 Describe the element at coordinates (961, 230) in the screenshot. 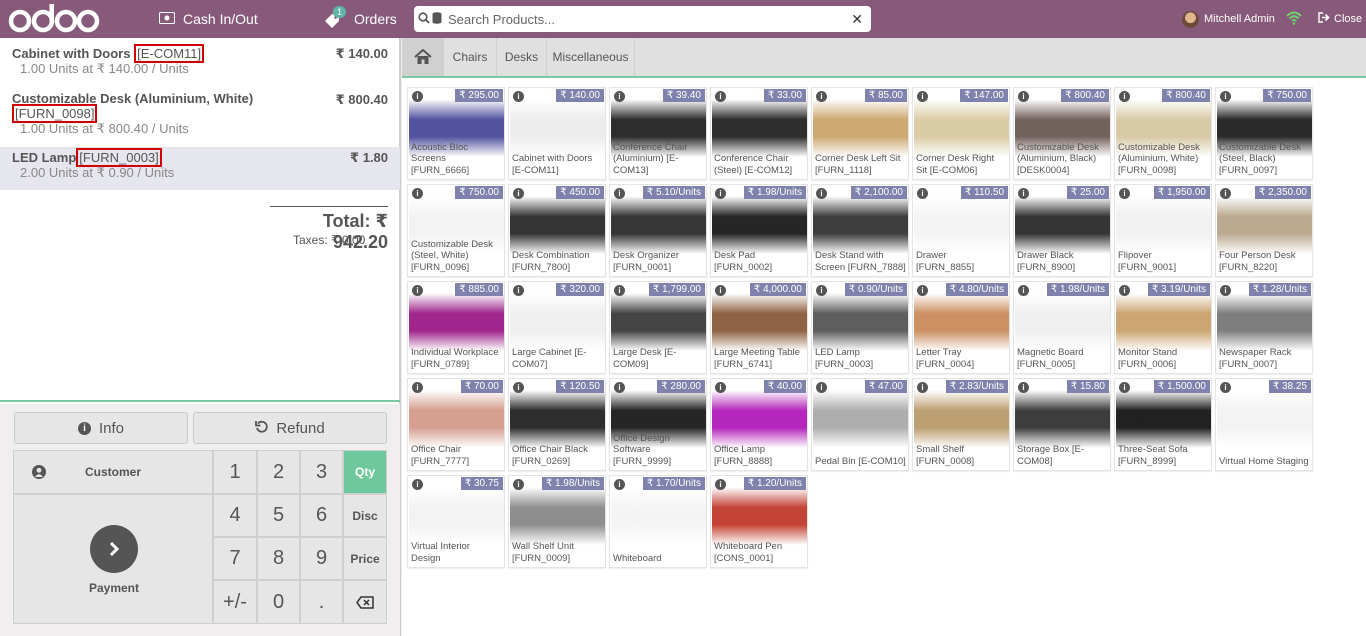

I see `product-card: i ₹ 110.50 Drawer [FURN_8855]` at that location.